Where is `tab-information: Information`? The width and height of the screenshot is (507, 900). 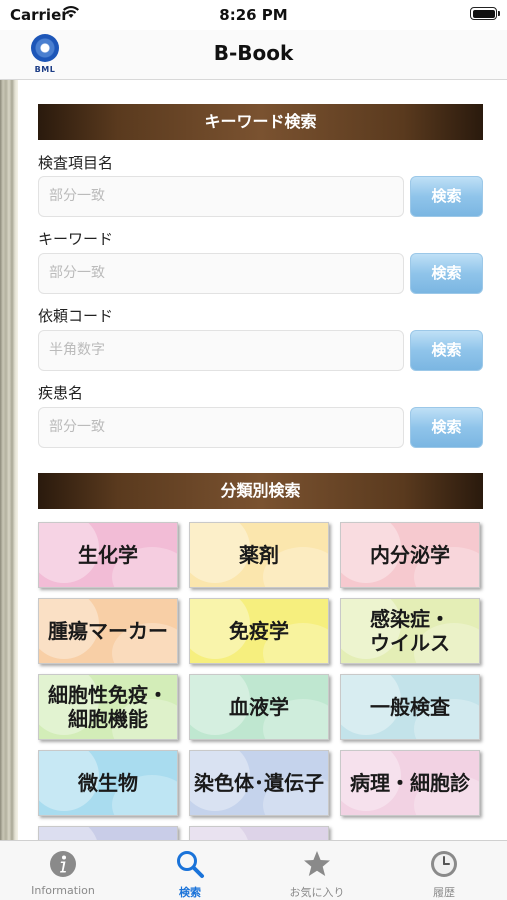 tab-information: Information is located at coordinates (63, 870).